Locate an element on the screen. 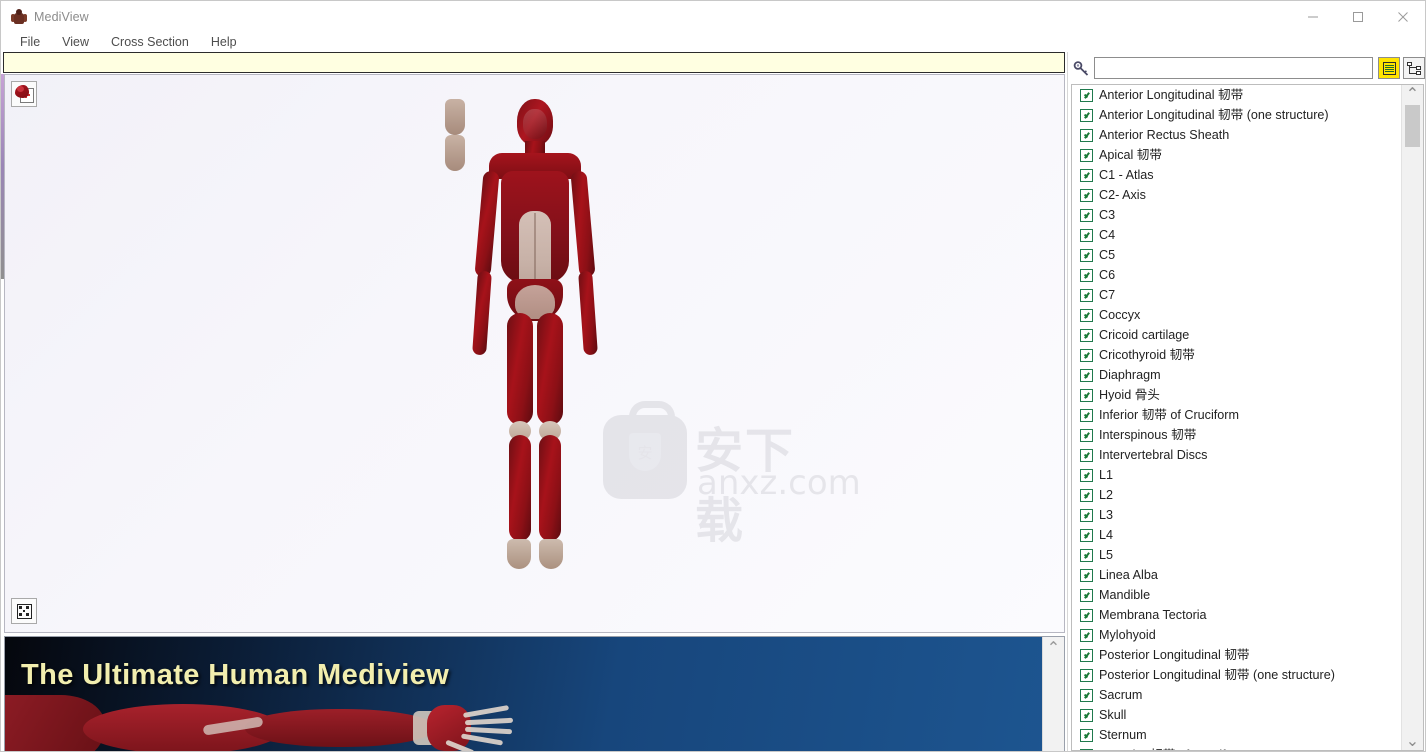 Image resolution: width=1426 pixels, height=752 pixels. list-item: Inferior 韧带 of Cruciform is located at coordinates (1237, 415).